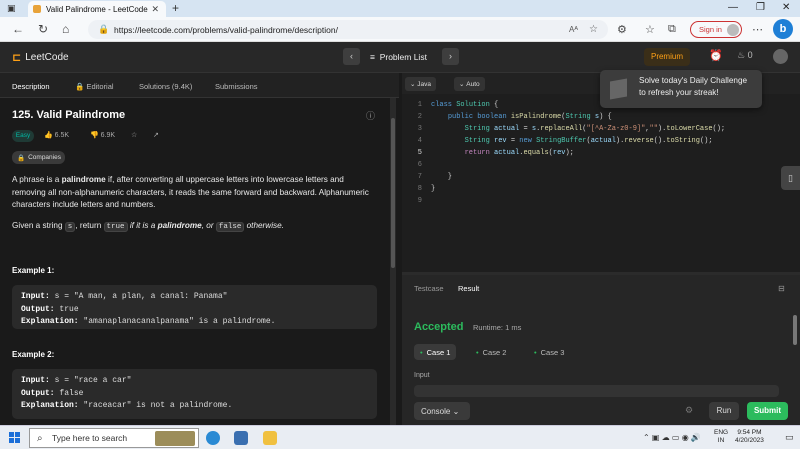  I want to click on collections-icon: ⧉, so click(672, 29).